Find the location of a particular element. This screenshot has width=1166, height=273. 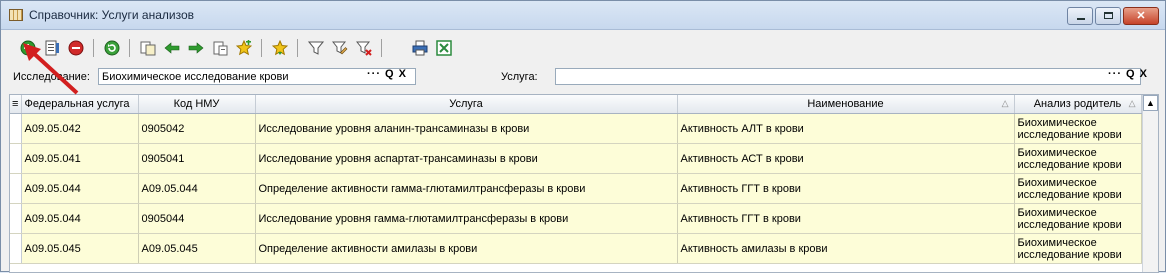

properties-icon is located at coordinates (52, 48).